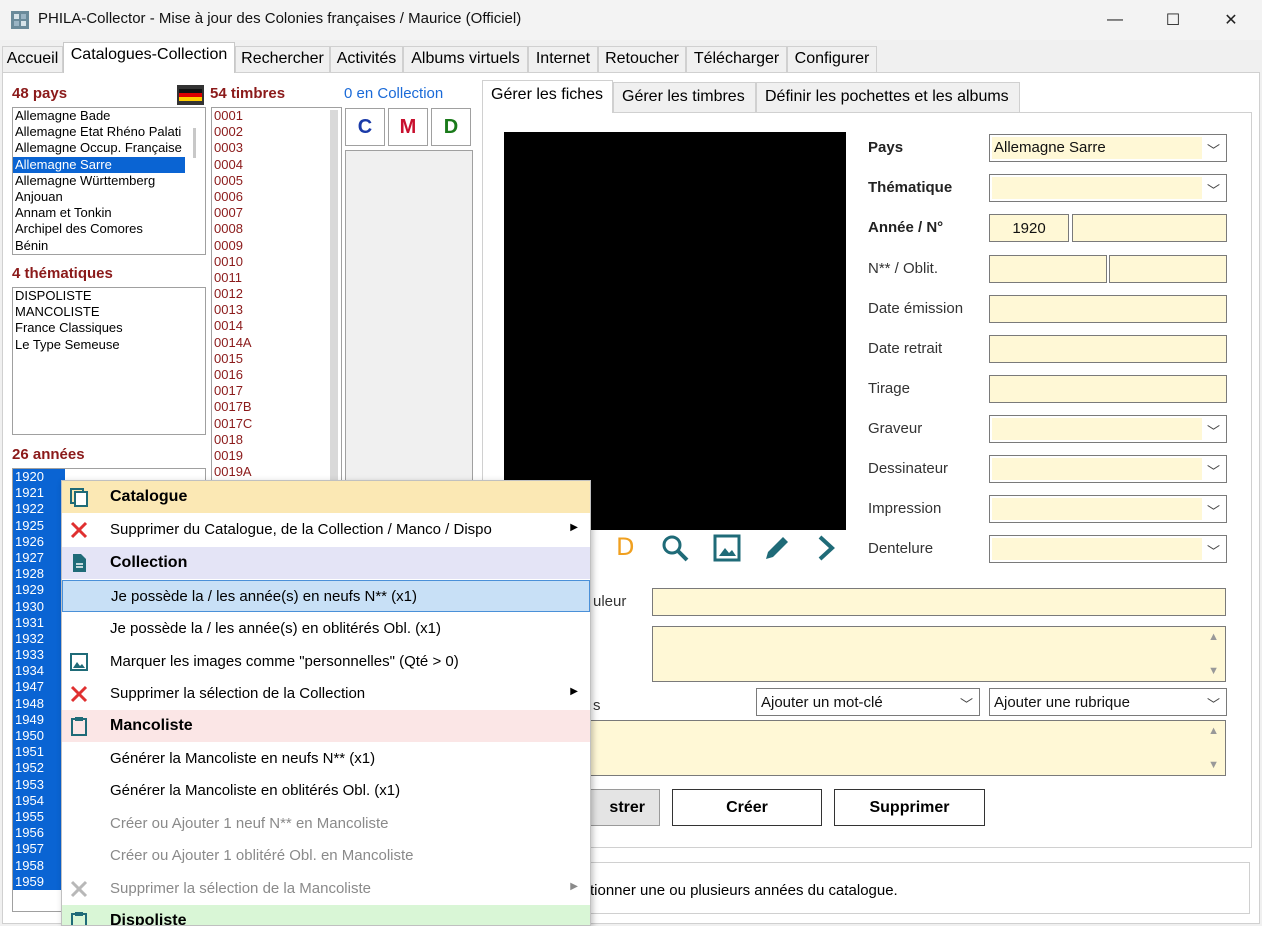 This screenshot has width=1262, height=926. Describe the element at coordinates (276, 440) in the screenshot. I see `list-item: 0018` at that location.